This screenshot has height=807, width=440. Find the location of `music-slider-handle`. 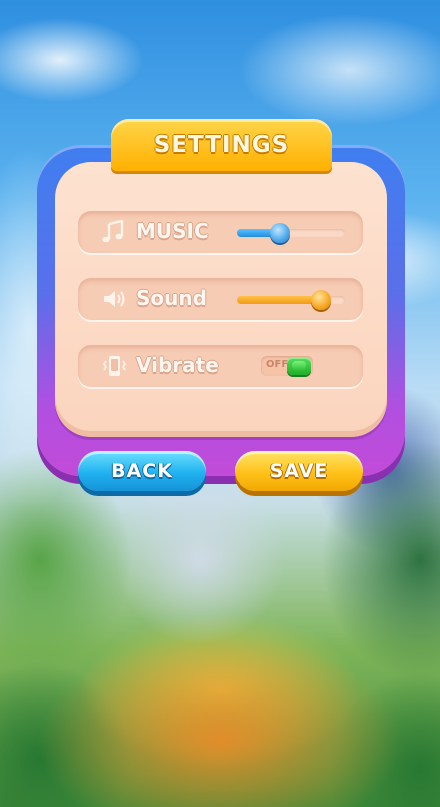

music-slider-handle is located at coordinates (280, 233).